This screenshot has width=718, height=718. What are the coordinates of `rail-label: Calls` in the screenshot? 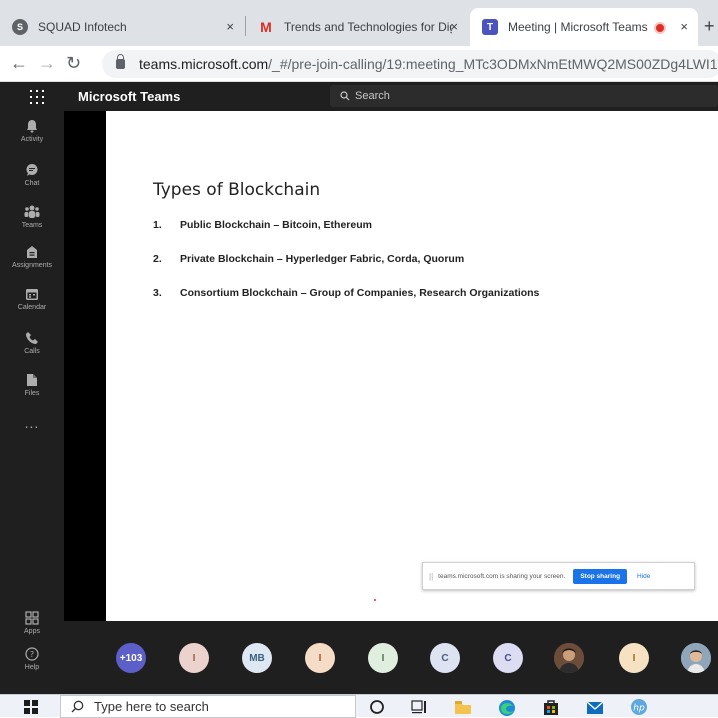 It's located at (32, 351).